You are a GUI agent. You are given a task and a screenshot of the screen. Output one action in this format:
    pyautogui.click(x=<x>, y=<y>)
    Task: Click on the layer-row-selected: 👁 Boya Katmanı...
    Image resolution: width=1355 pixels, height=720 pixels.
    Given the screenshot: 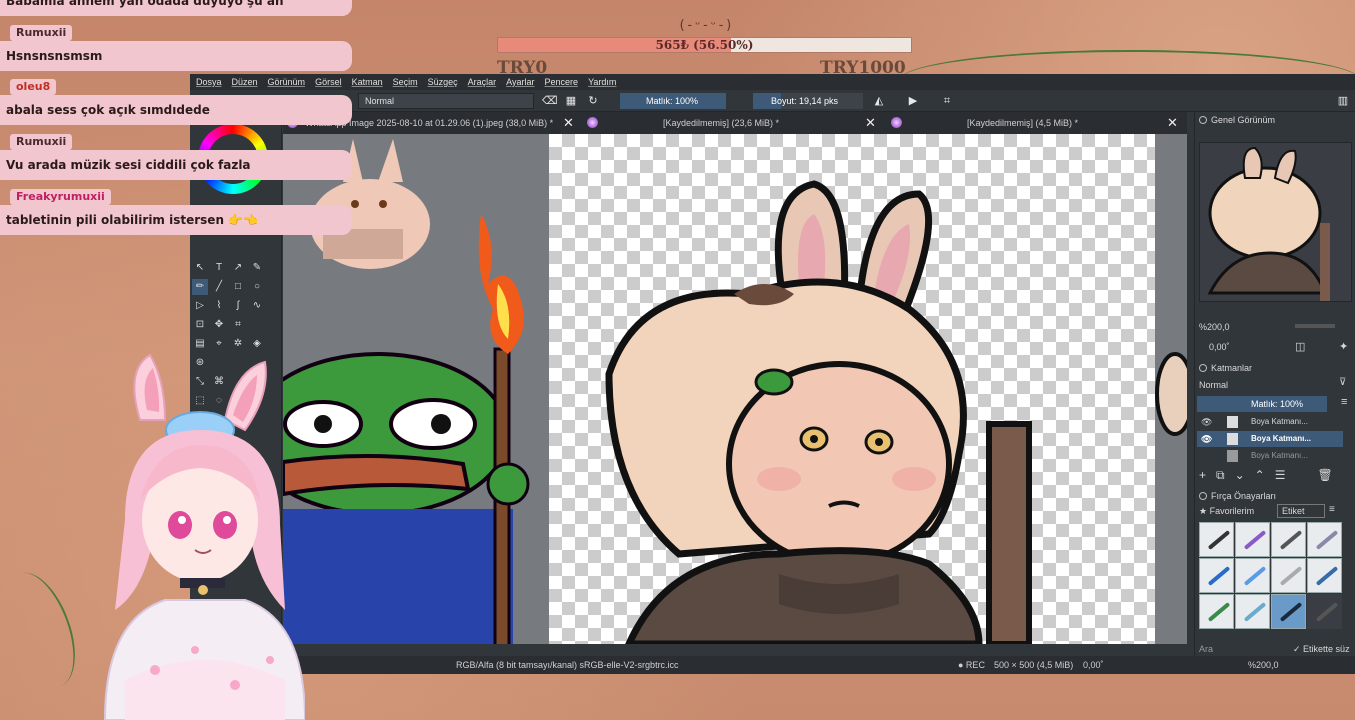 What is the action you would take?
    pyautogui.click(x=1270, y=439)
    